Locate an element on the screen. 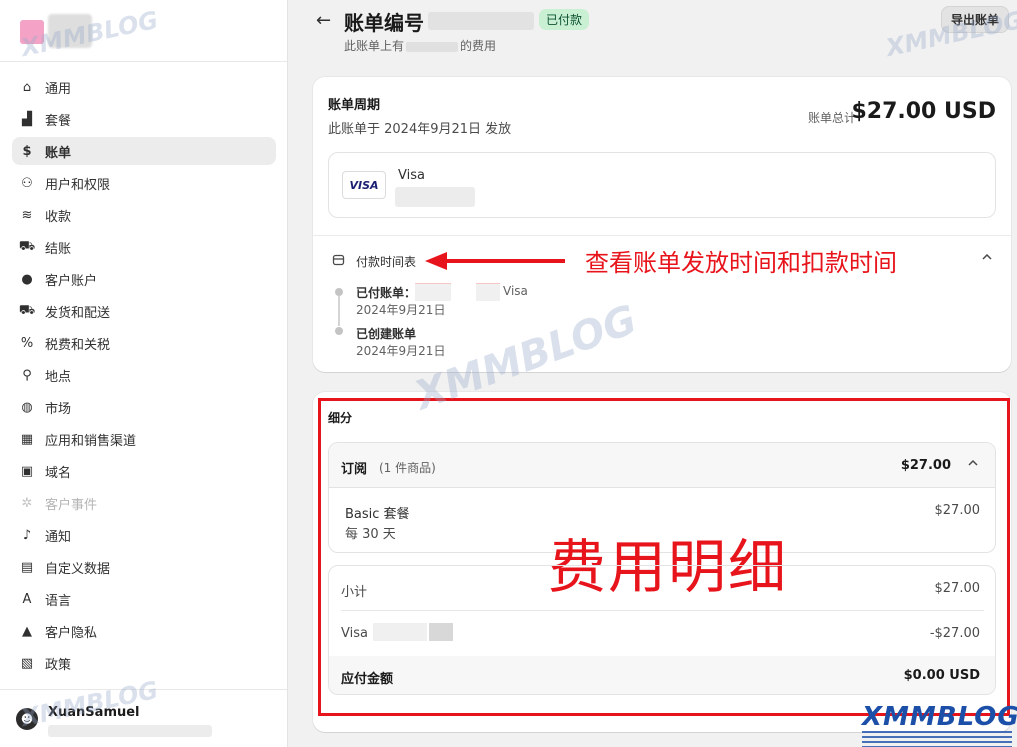 The image size is (1017, 747). subscription-count: (1 件商品) is located at coordinates (407, 468).